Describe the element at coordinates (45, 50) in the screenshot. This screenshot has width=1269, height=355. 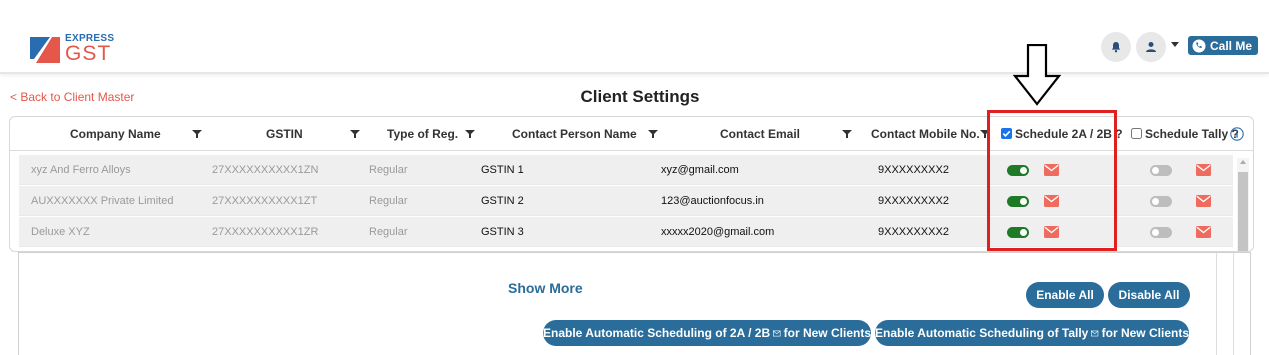
I see `logo-mark-icon` at that location.